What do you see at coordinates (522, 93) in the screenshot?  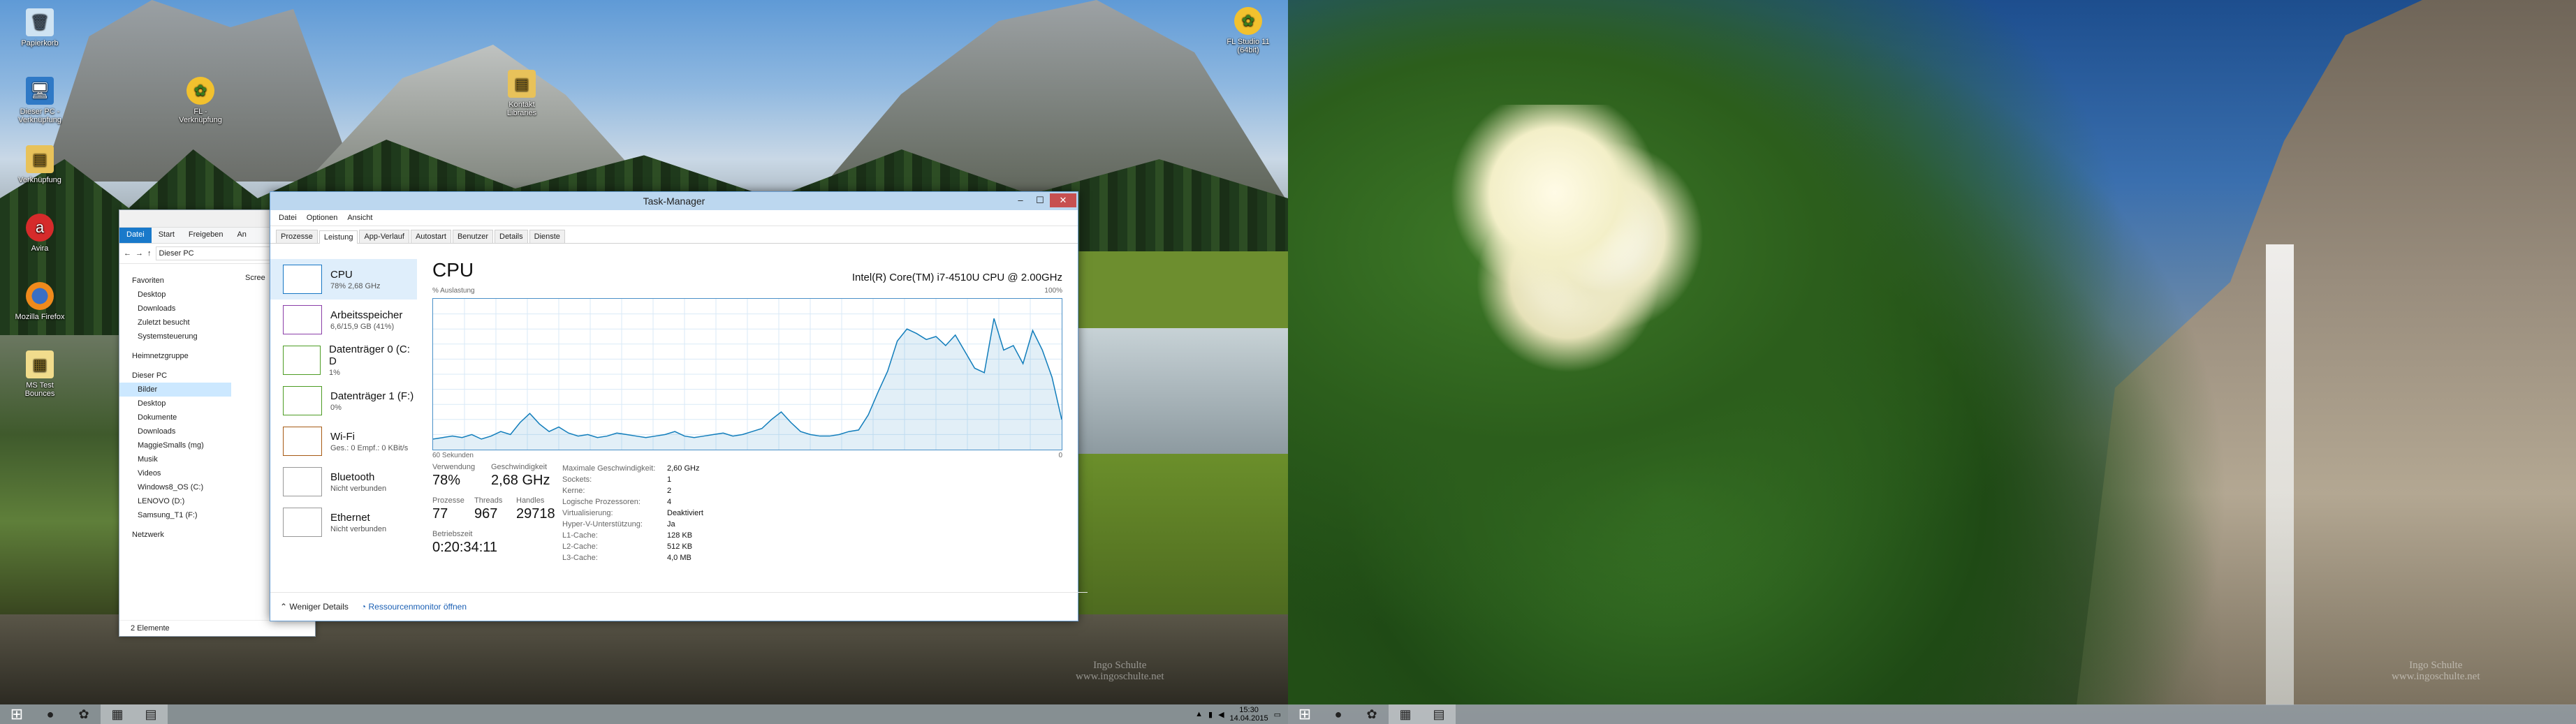 I see `desktop-icon-kontakt-libraries: ▤ Kontakt Libraries` at bounding box center [522, 93].